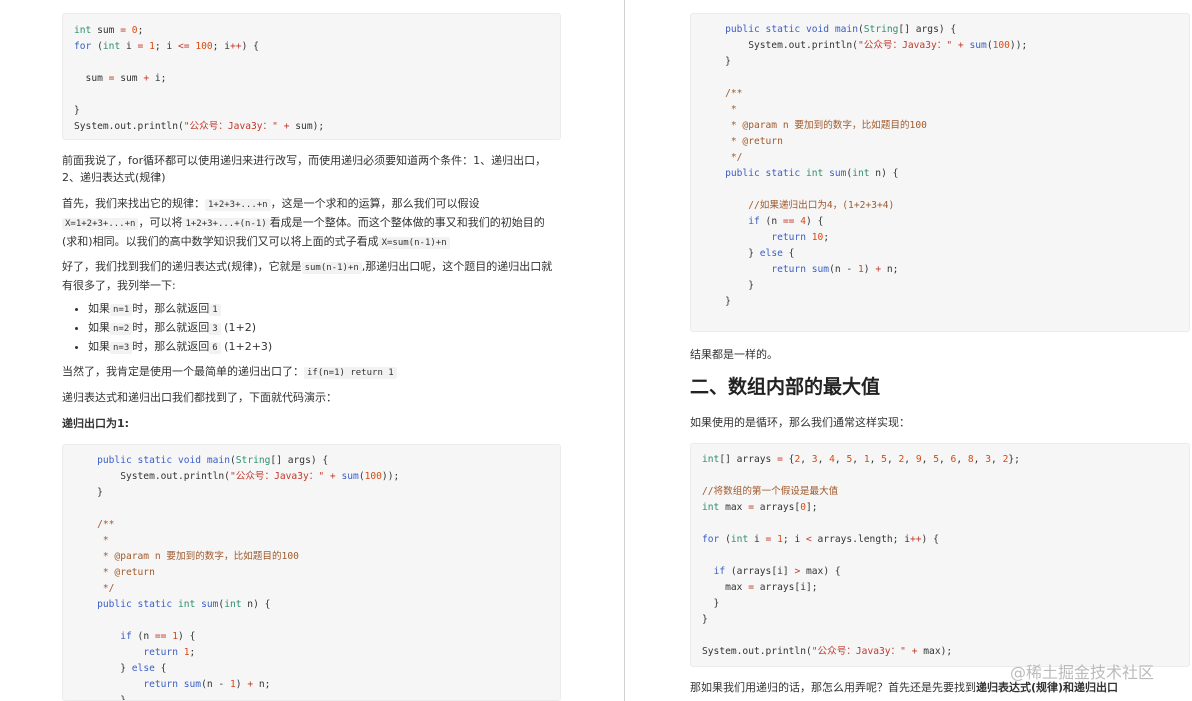  What do you see at coordinates (238, 205) in the screenshot?
I see `inline-code: 1+2+3+...+n` at bounding box center [238, 205].